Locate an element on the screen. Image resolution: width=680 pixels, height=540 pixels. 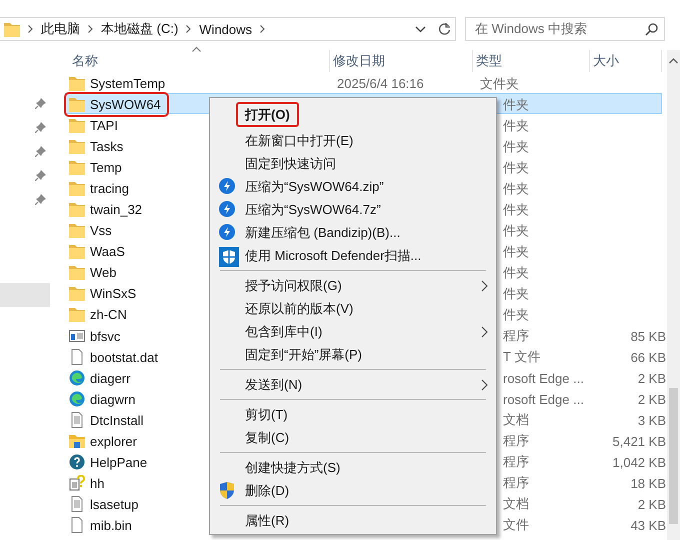
file-name: diagerr is located at coordinates (110, 378).